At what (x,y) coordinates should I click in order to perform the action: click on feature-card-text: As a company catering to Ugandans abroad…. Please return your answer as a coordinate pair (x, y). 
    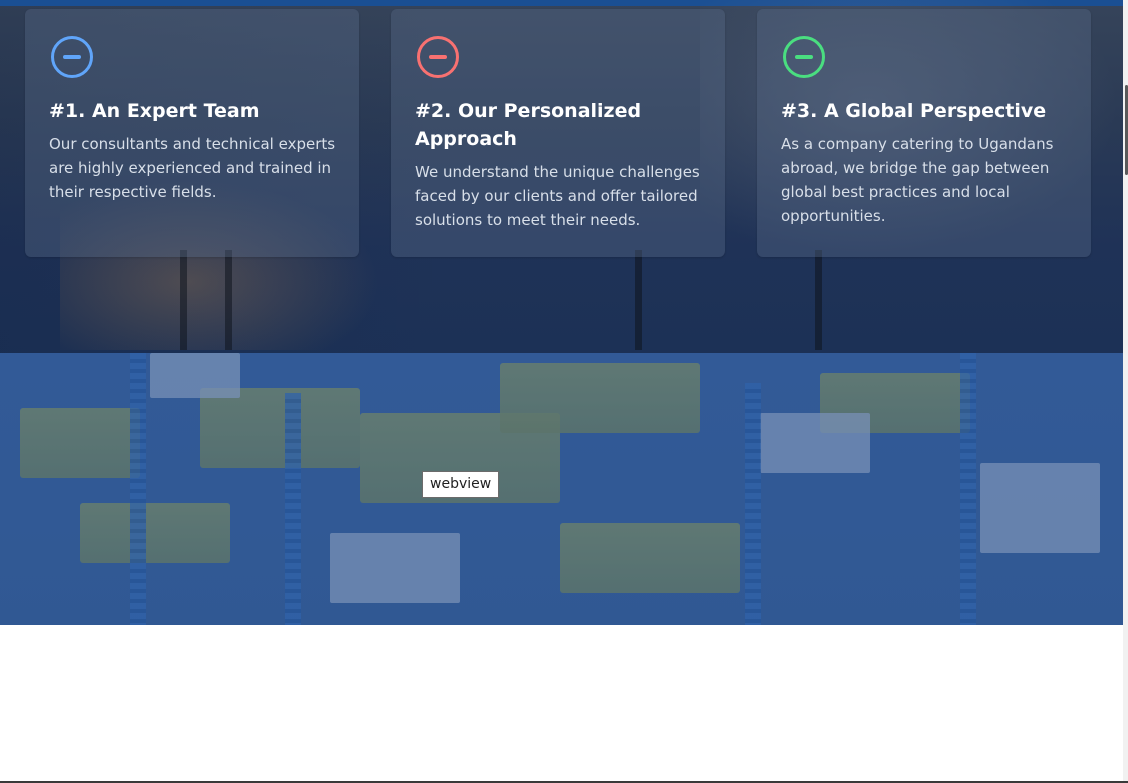
    Looking at the image, I should click on (917, 180).